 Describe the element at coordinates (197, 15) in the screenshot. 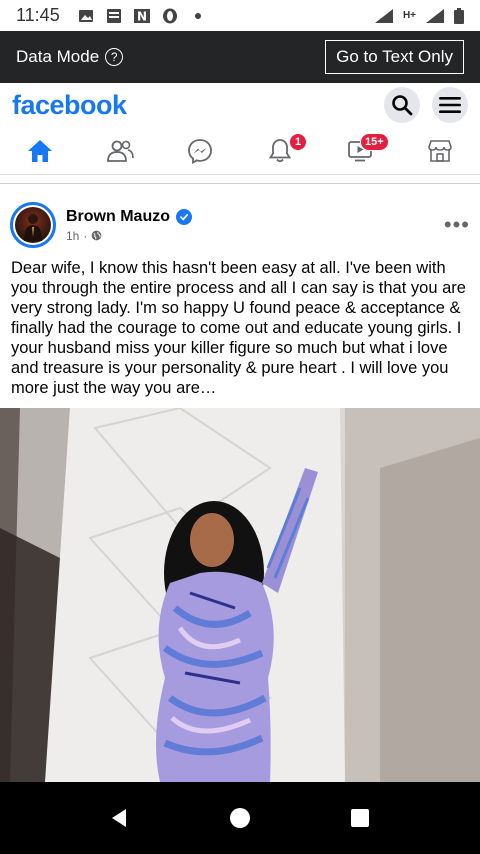

I see `dot-icon` at that location.